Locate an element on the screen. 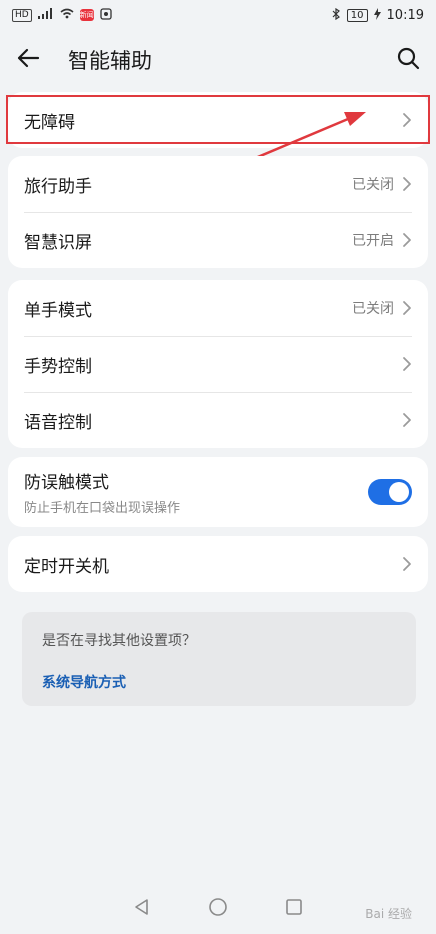  list-item-status: 已开启 is located at coordinates (373, 241).